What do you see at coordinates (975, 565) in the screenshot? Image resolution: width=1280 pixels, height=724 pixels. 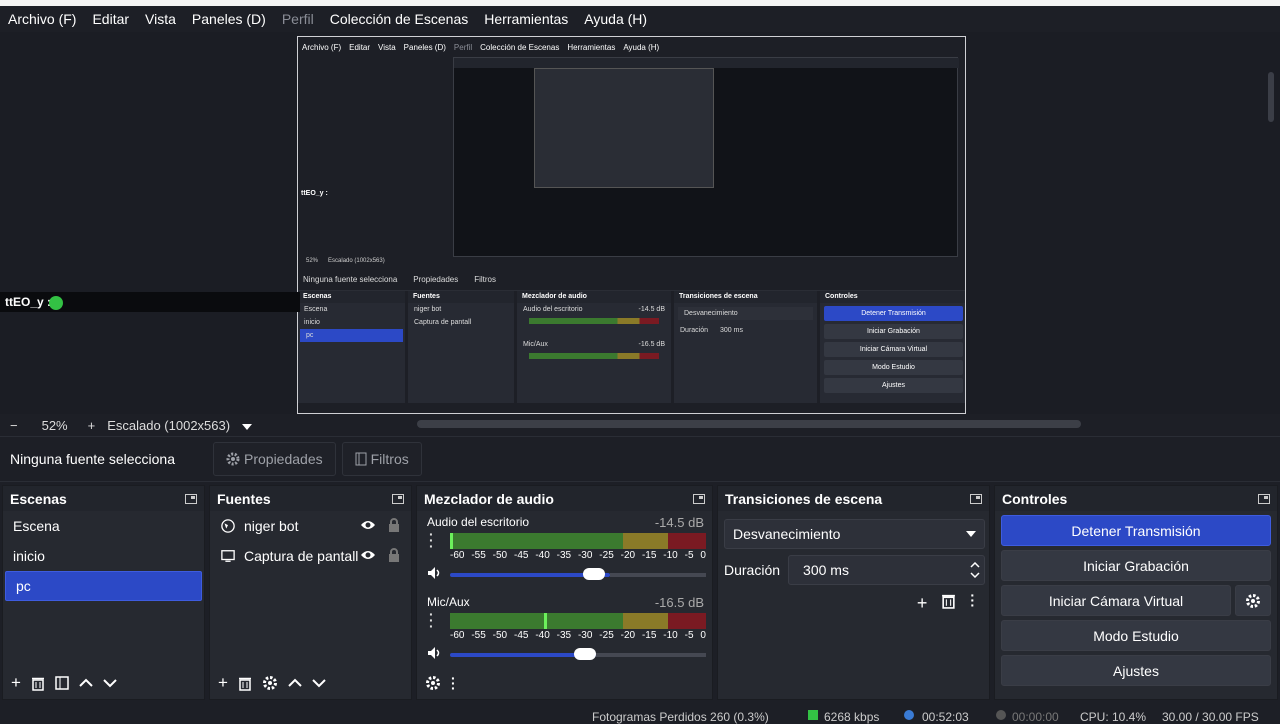 I see `chevron-up-icon` at bounding box center [975, 565].